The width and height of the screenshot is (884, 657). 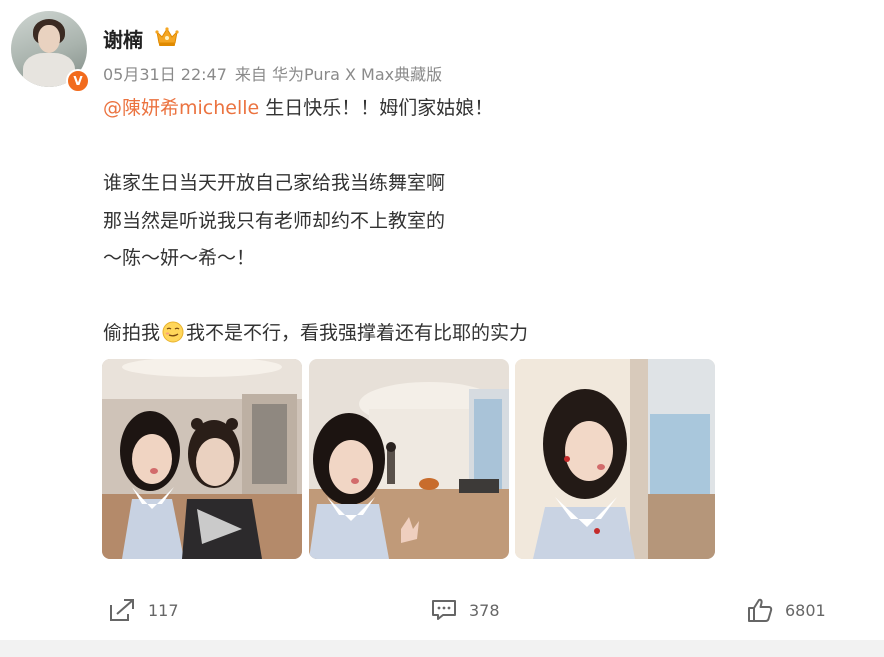 I want to click on comment-button: 378, so click(x=465, y=610).